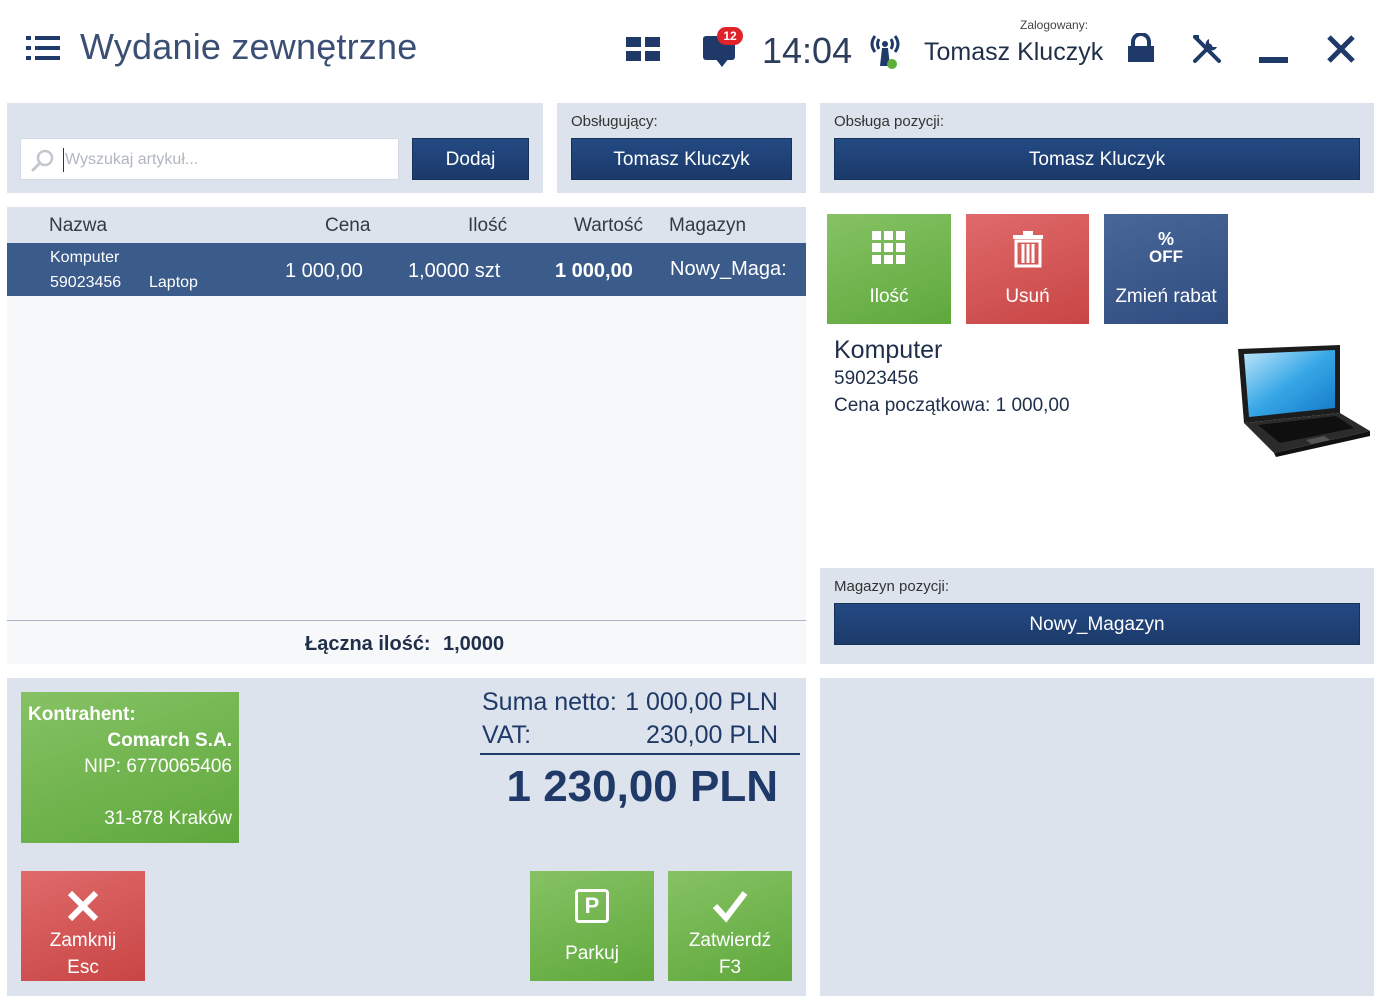 This screenshot has height=1007, width=1386. What do you see at coordinates (173, 282) in the screenshot?
I see `row-category: Laptop` at bounding box center [173, 282].